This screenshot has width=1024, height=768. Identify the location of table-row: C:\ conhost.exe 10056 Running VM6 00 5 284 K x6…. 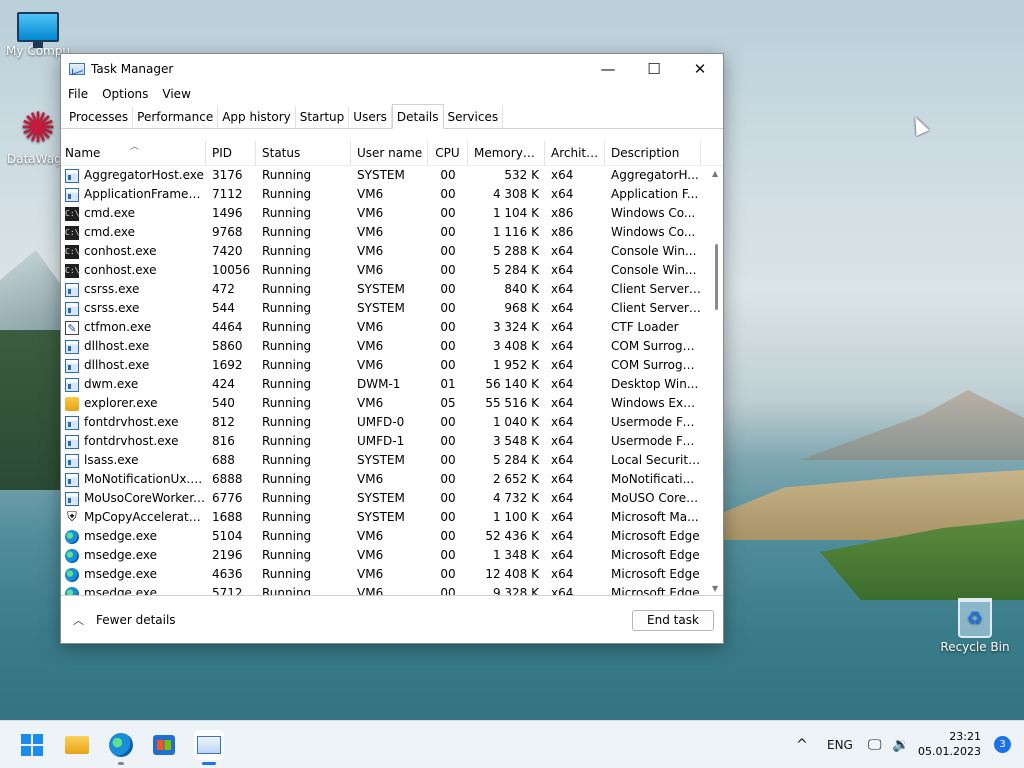
(392, 270).